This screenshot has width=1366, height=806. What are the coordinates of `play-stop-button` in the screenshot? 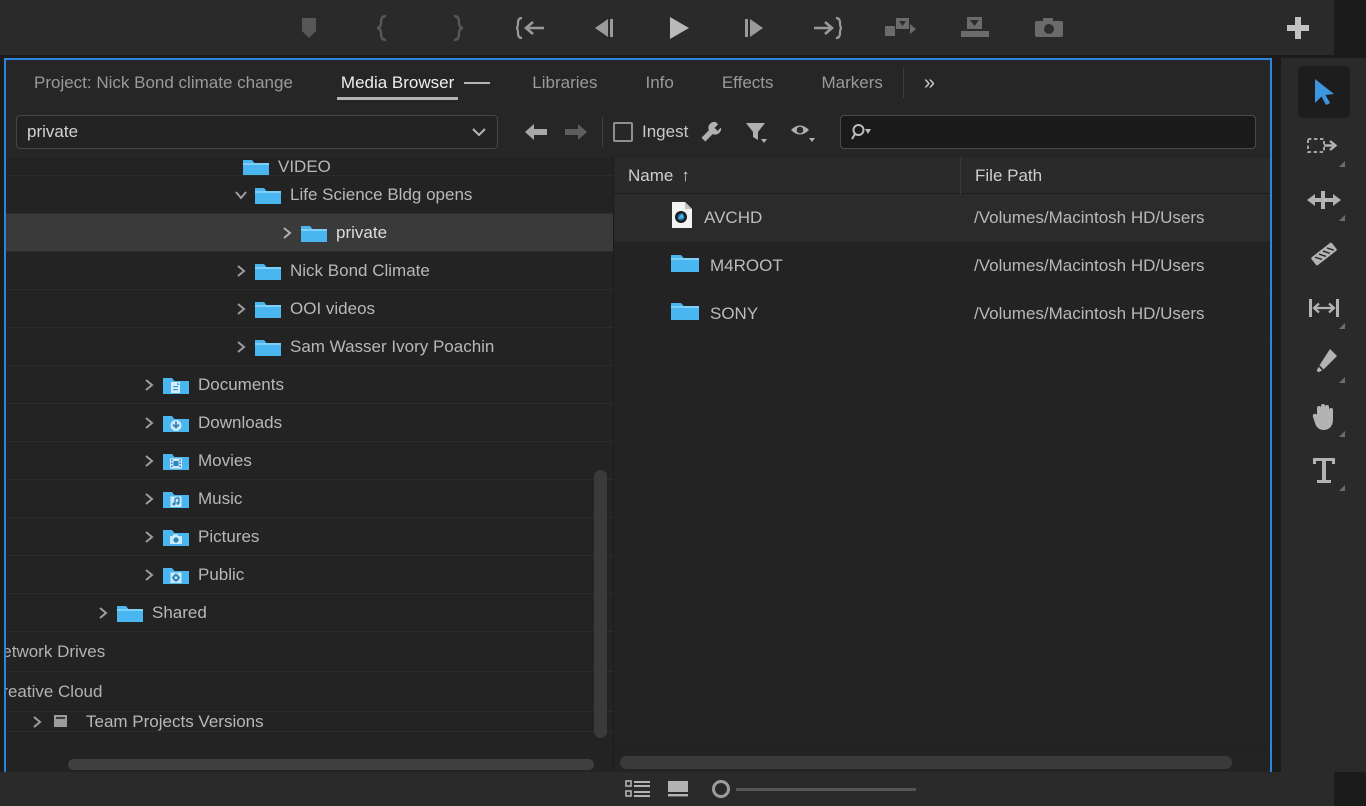 It's located at (679, 28).